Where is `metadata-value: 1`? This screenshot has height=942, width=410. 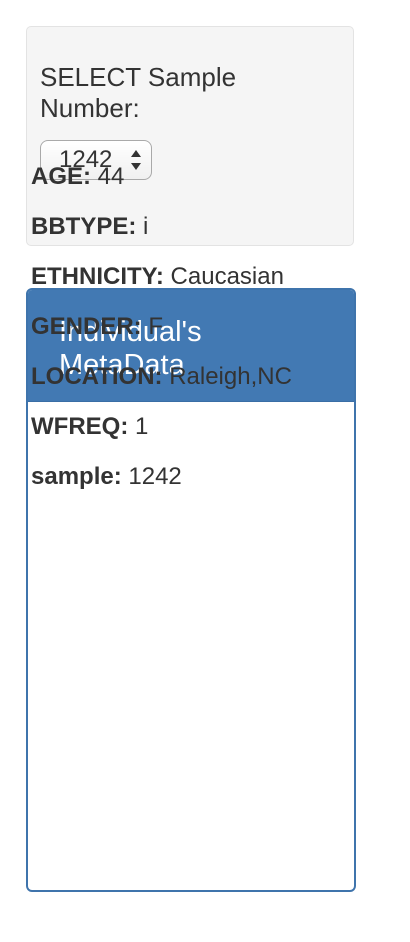 metadata-value: 1 is located at coordinates (138, 426).